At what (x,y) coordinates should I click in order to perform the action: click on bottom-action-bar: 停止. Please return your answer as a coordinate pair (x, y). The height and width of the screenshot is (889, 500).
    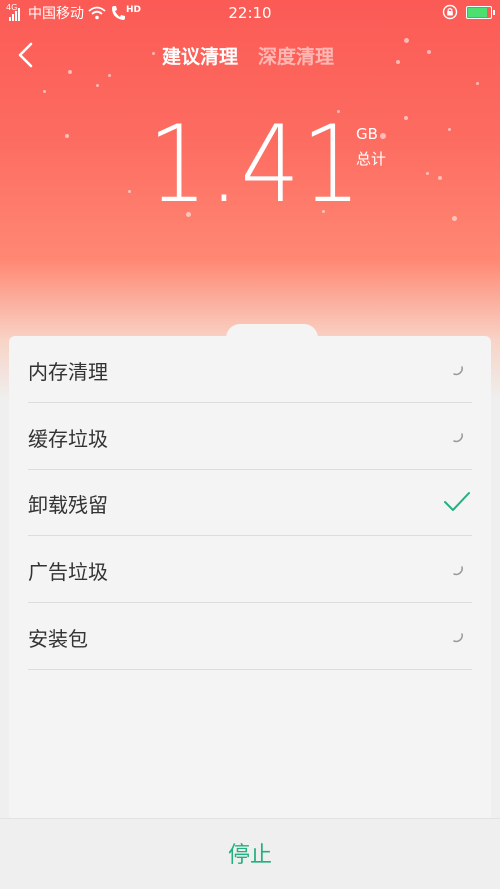
    Looking at the image, I should click on (250, 853).